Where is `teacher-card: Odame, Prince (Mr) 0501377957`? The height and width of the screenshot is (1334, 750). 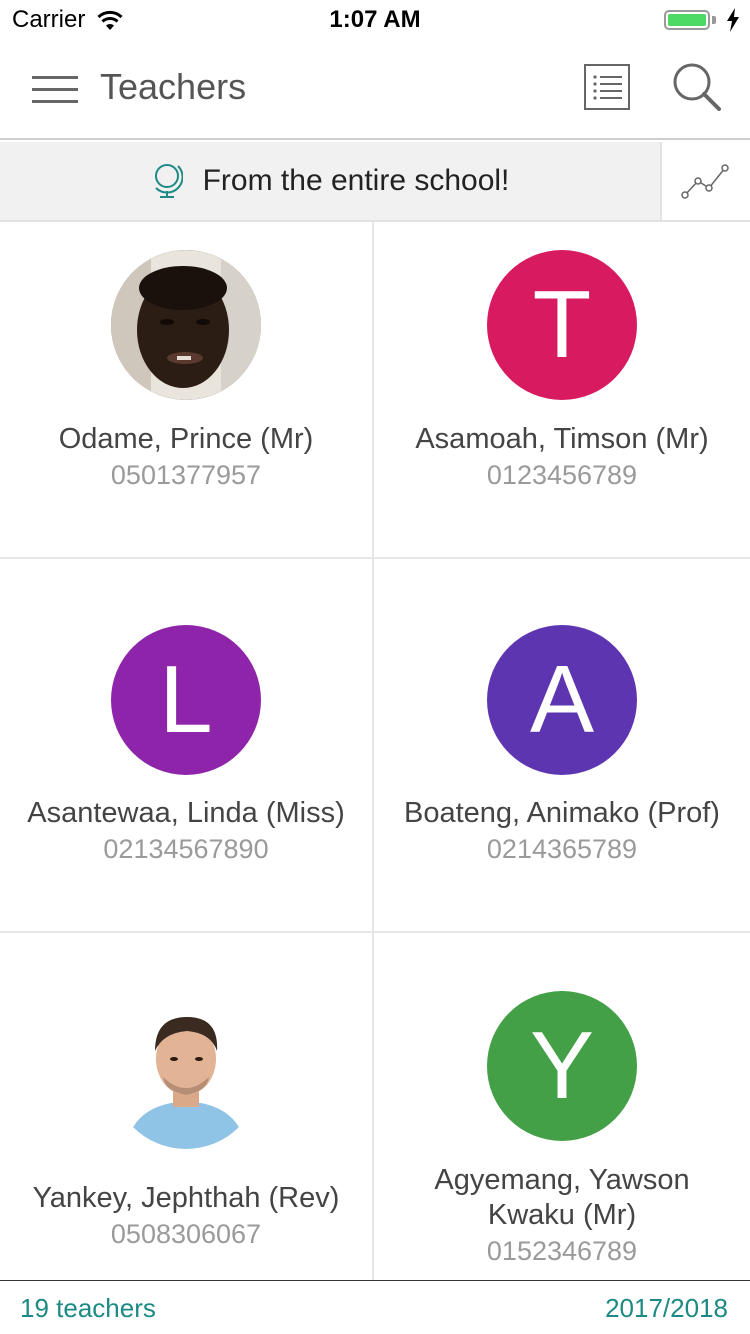 teacher-card: Odame, Prince (Mr) 0501377957 is located at coordinates (186, 389).